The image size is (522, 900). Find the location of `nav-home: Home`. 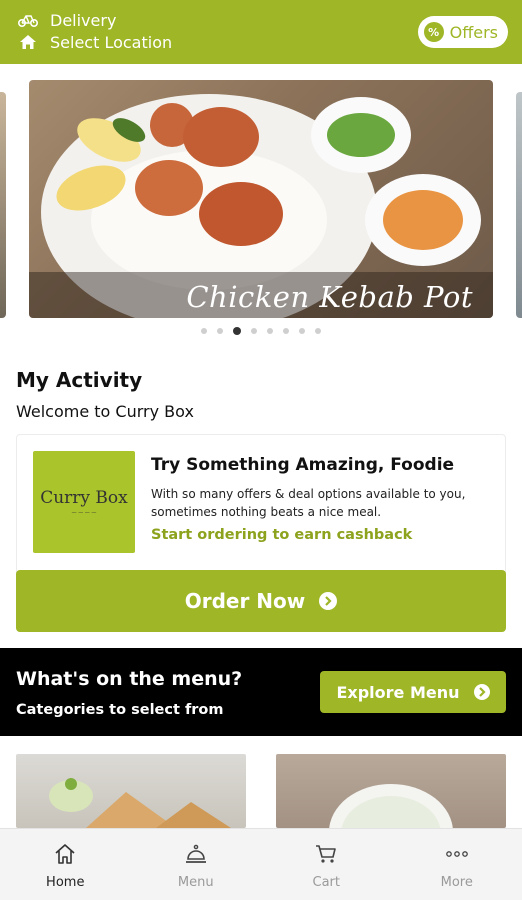

nav-home: Home is located at coordinates (65, 864).